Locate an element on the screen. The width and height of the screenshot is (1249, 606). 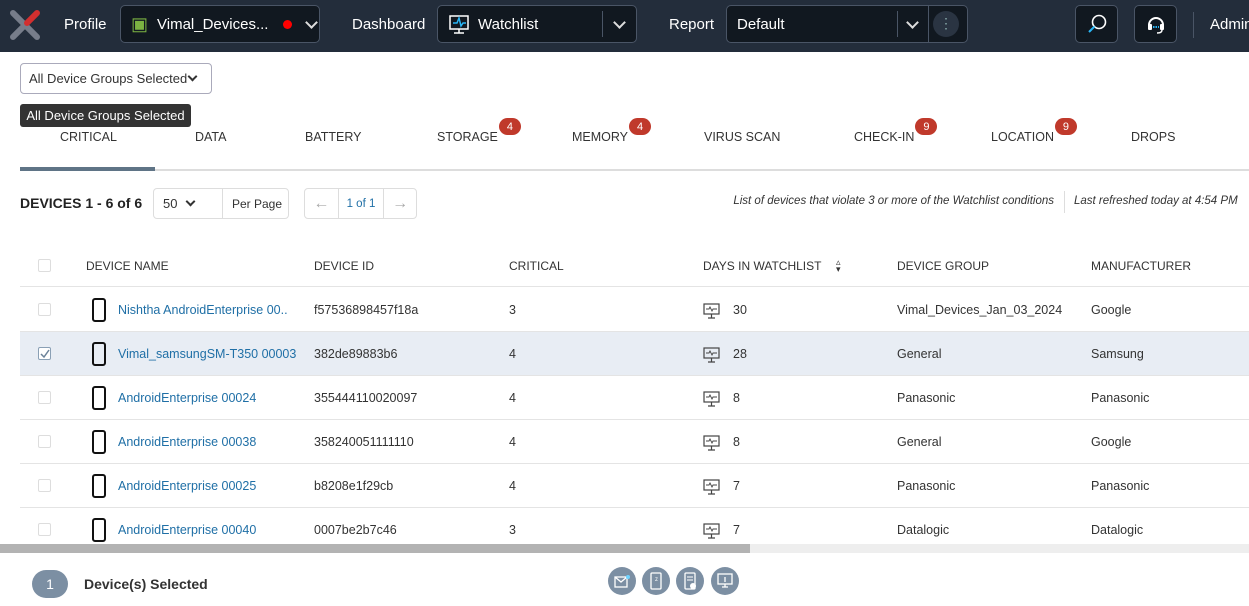
tab-drops: DROPS is located at coordinates (1153, 137).